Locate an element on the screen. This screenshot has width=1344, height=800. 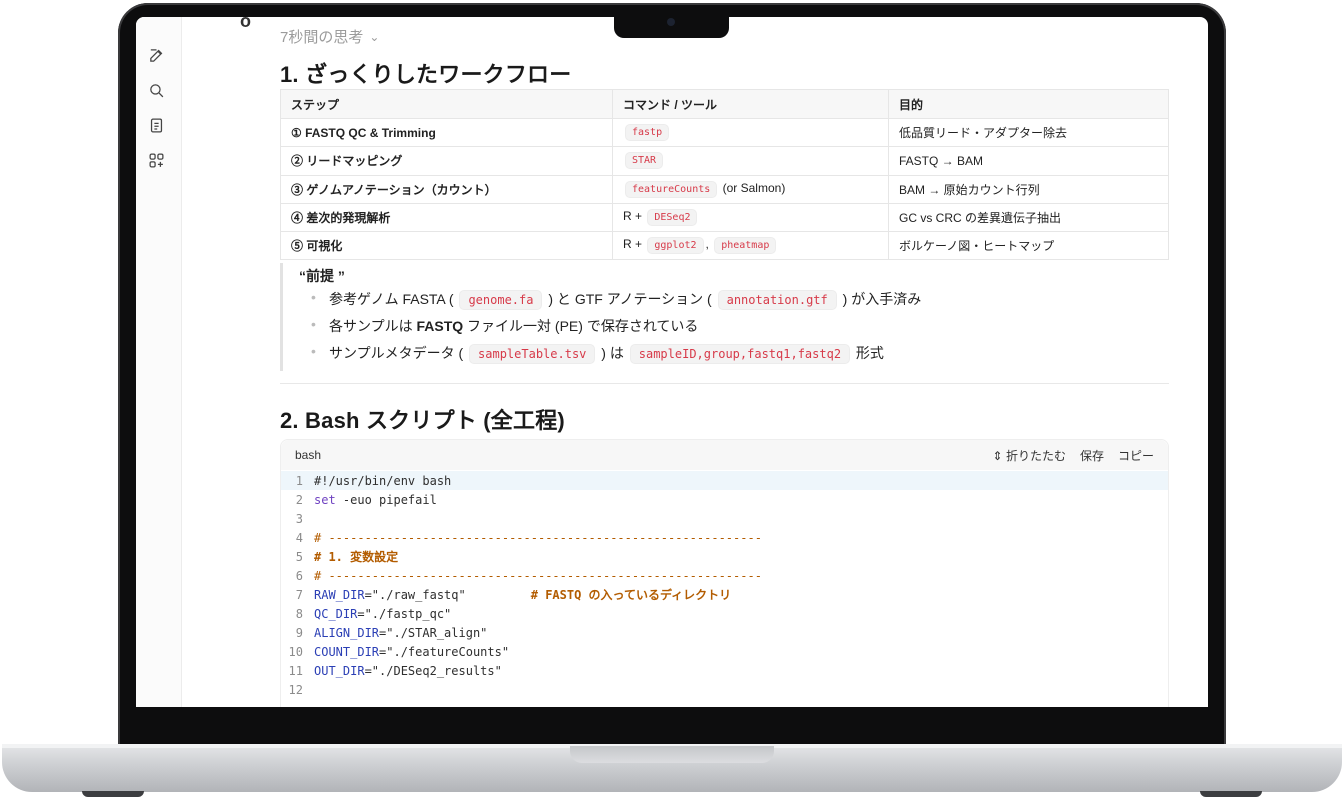
thinking-toggle: 7秒間の思考 ⌄ is located at coordinates (329, 36).